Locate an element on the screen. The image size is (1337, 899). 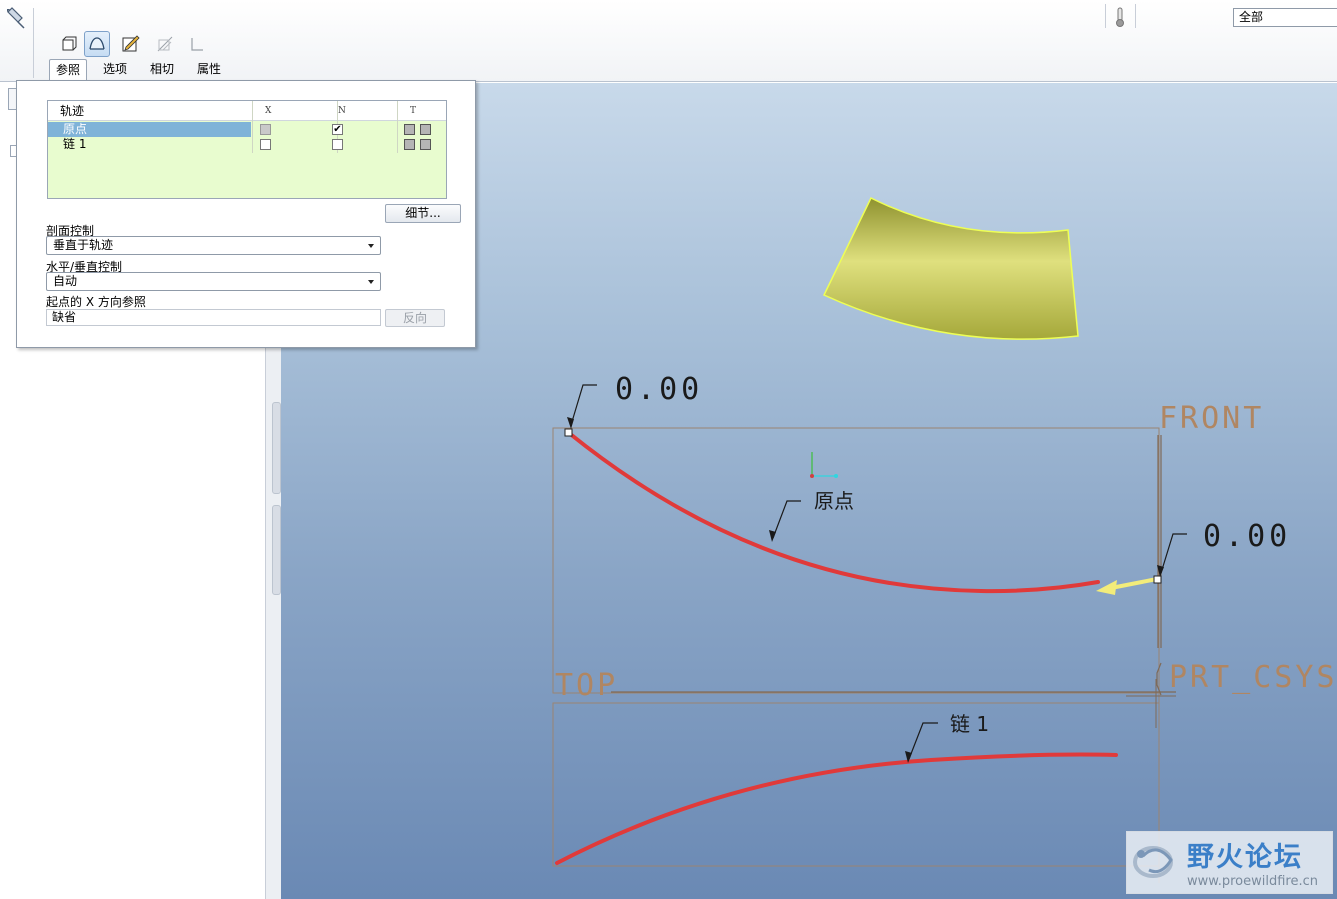
section-control-value: 垂直于轨迹 is located at coordinates (83, 245).